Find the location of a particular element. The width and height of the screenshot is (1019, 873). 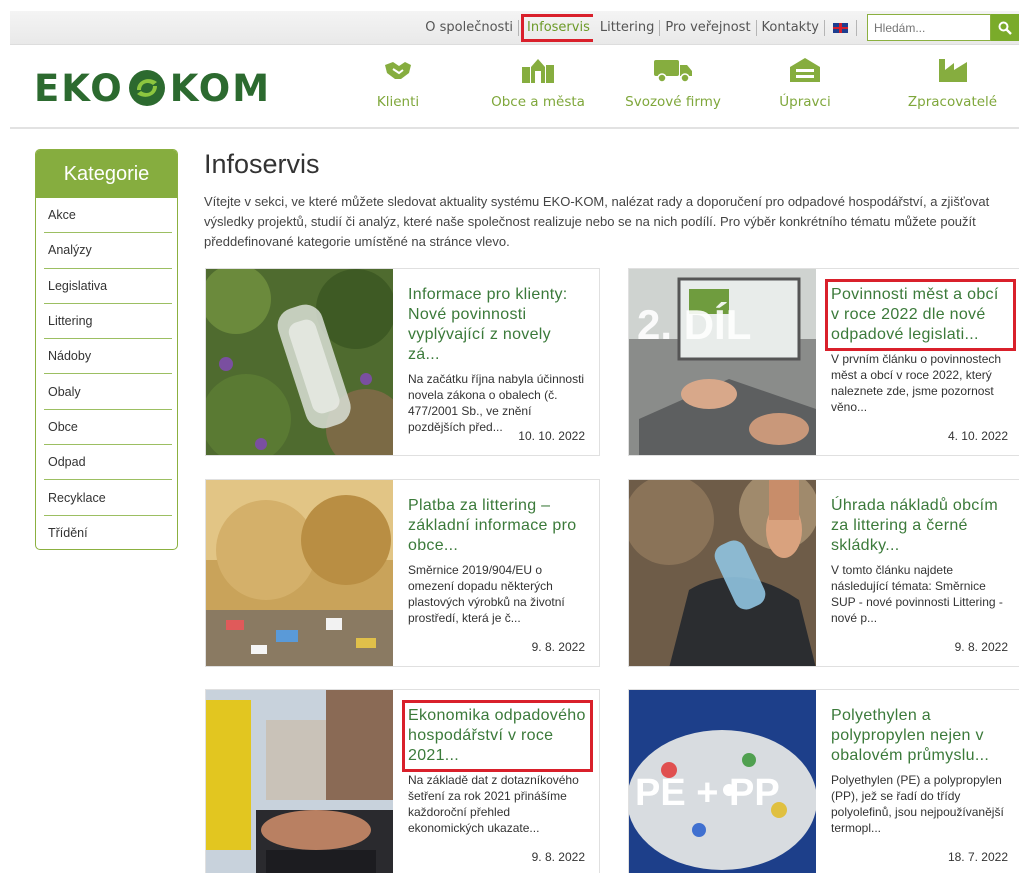

nav-label: Obce a města is located at coordinates (538, 102).